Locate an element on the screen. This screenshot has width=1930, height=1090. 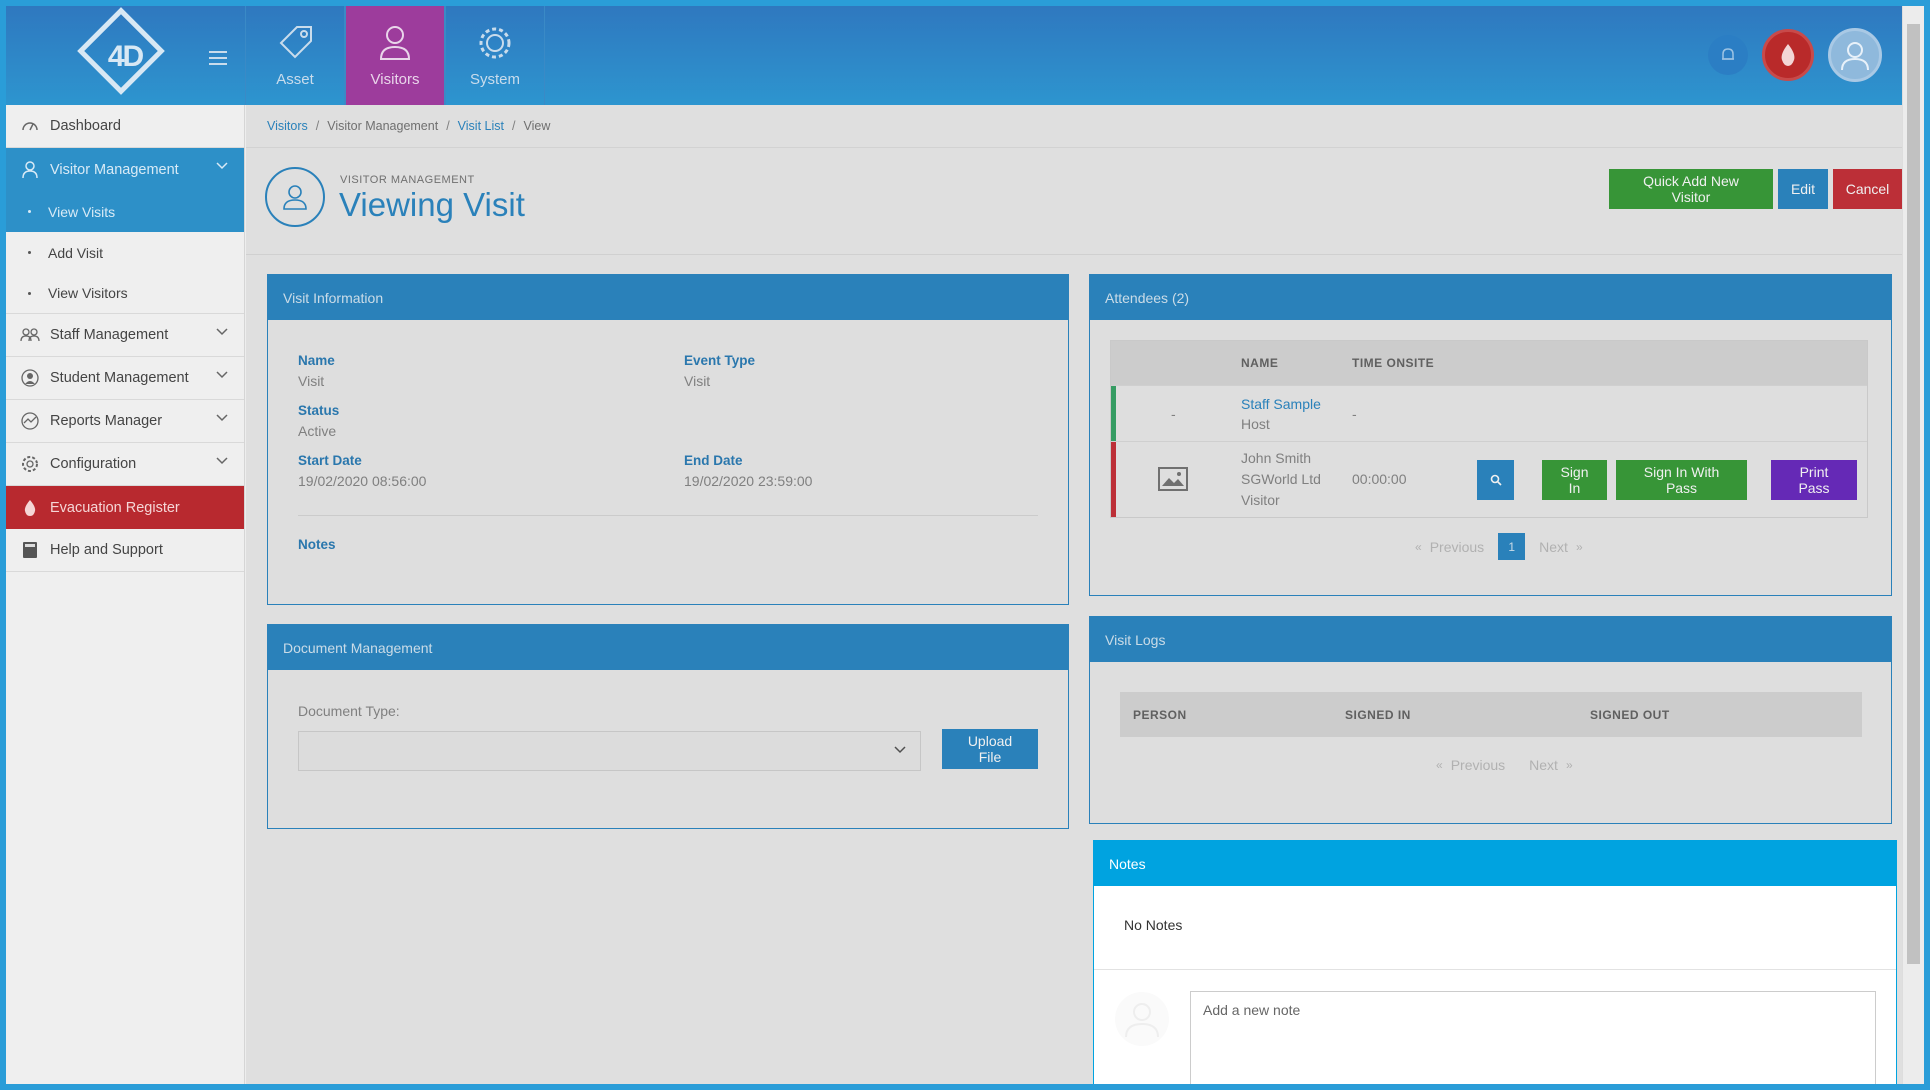
start-date-value: 19/02/2020 08:56:00 is located at coordinates (362, 481).